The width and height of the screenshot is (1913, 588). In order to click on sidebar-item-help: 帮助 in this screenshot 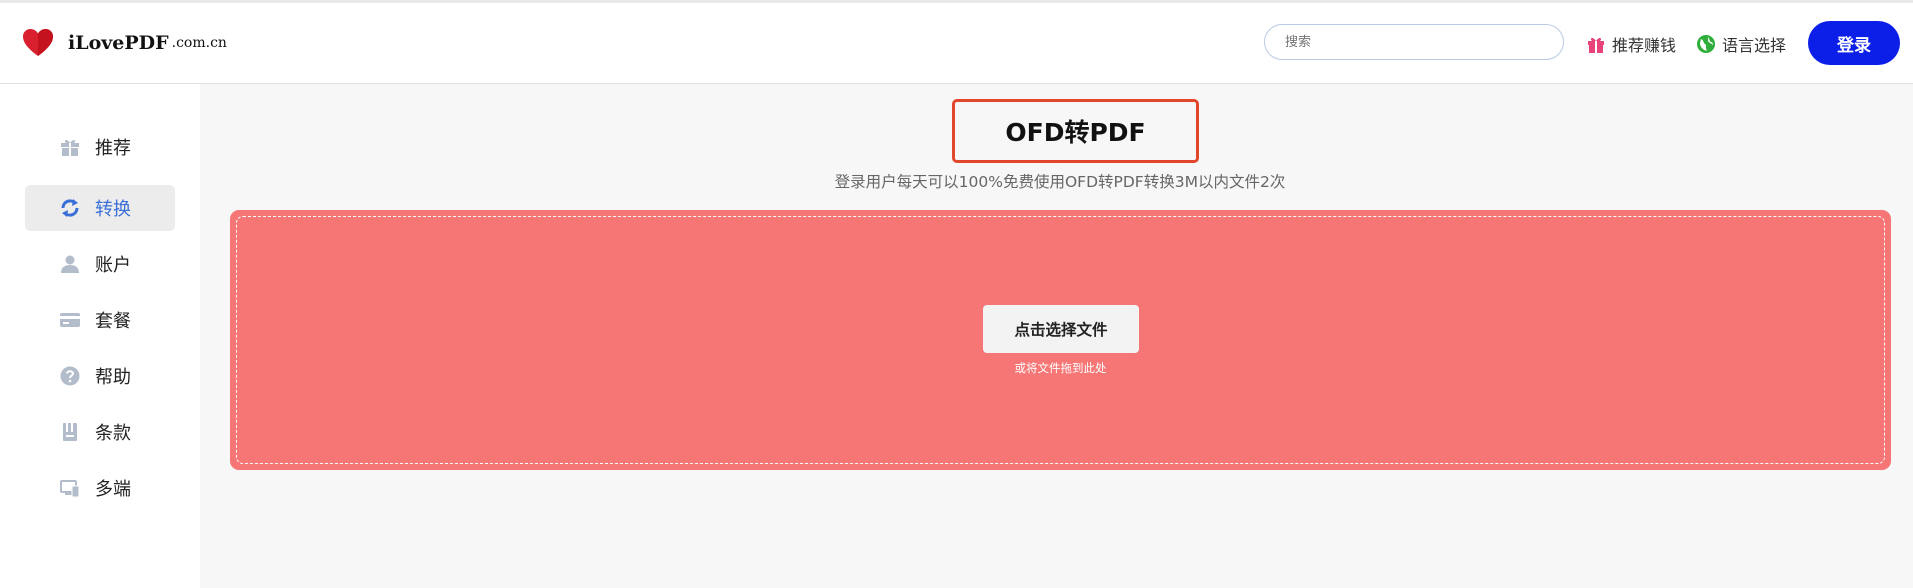, I will do `click(100, 376)`.